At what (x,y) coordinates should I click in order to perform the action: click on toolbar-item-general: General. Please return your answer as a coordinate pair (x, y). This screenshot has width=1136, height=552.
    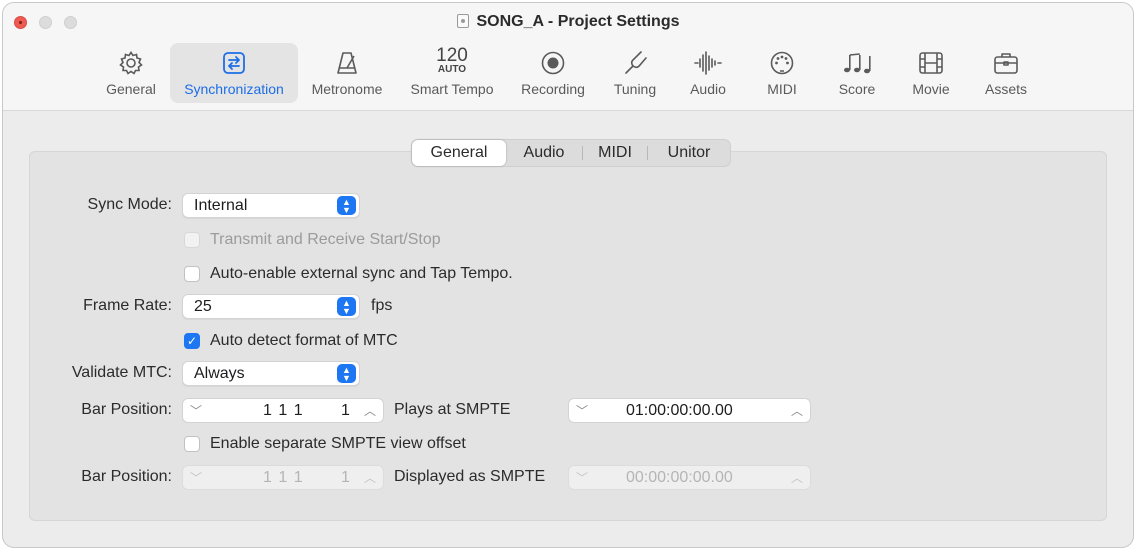
    Looking at the image, I should click on (131, 73).